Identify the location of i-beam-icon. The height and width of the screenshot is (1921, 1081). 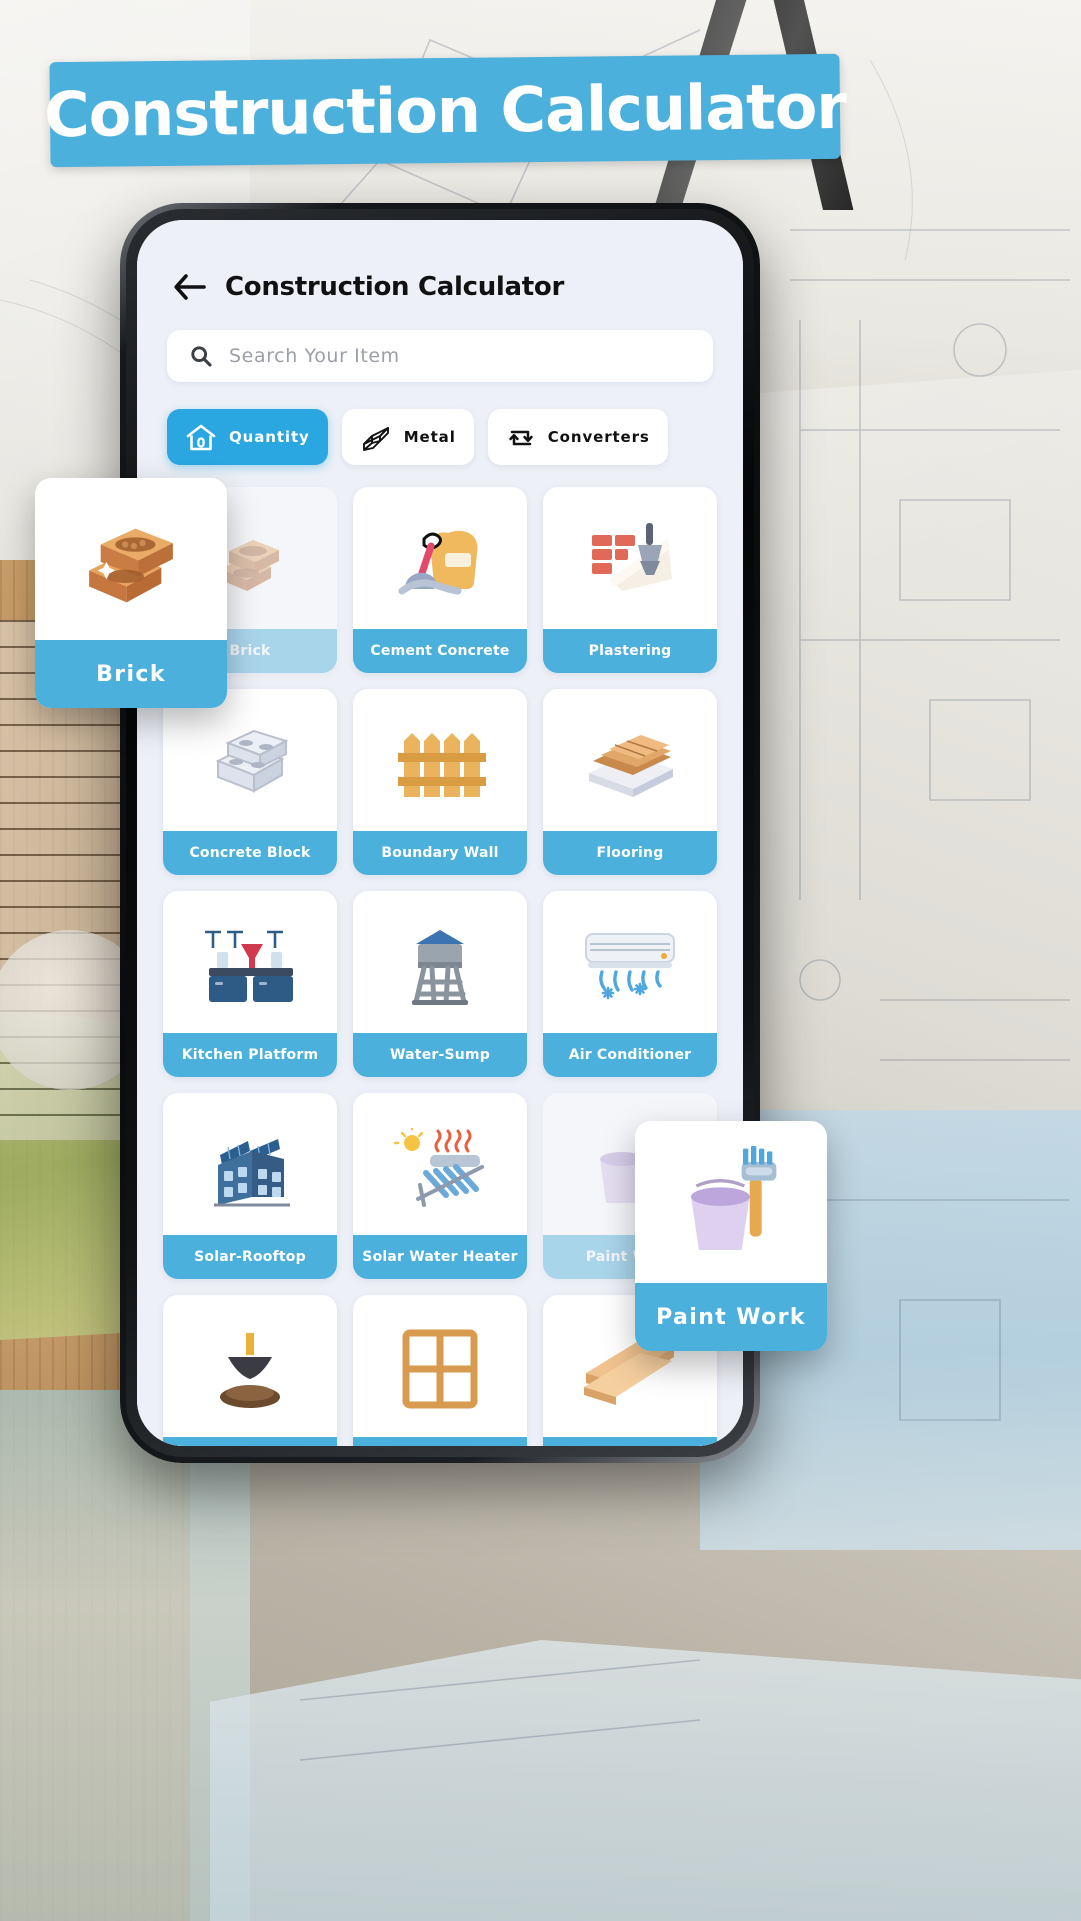
(375, 439).